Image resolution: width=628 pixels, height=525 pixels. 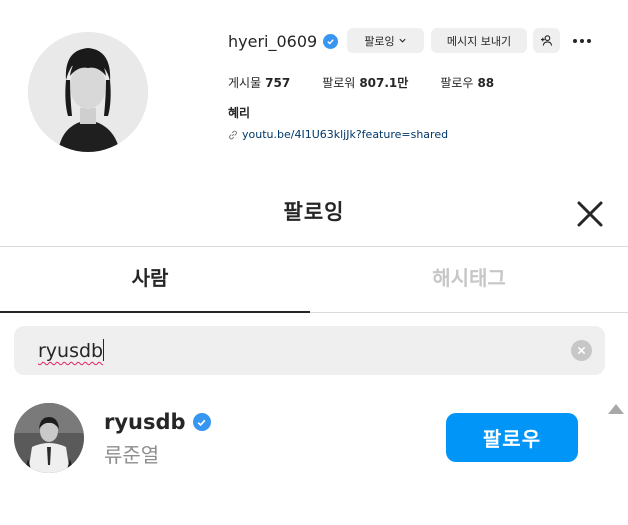 What do you see at coordinates (616, 409) in the screenshot?
I see `scroll-up-icon` at bounding box center [616, 409].